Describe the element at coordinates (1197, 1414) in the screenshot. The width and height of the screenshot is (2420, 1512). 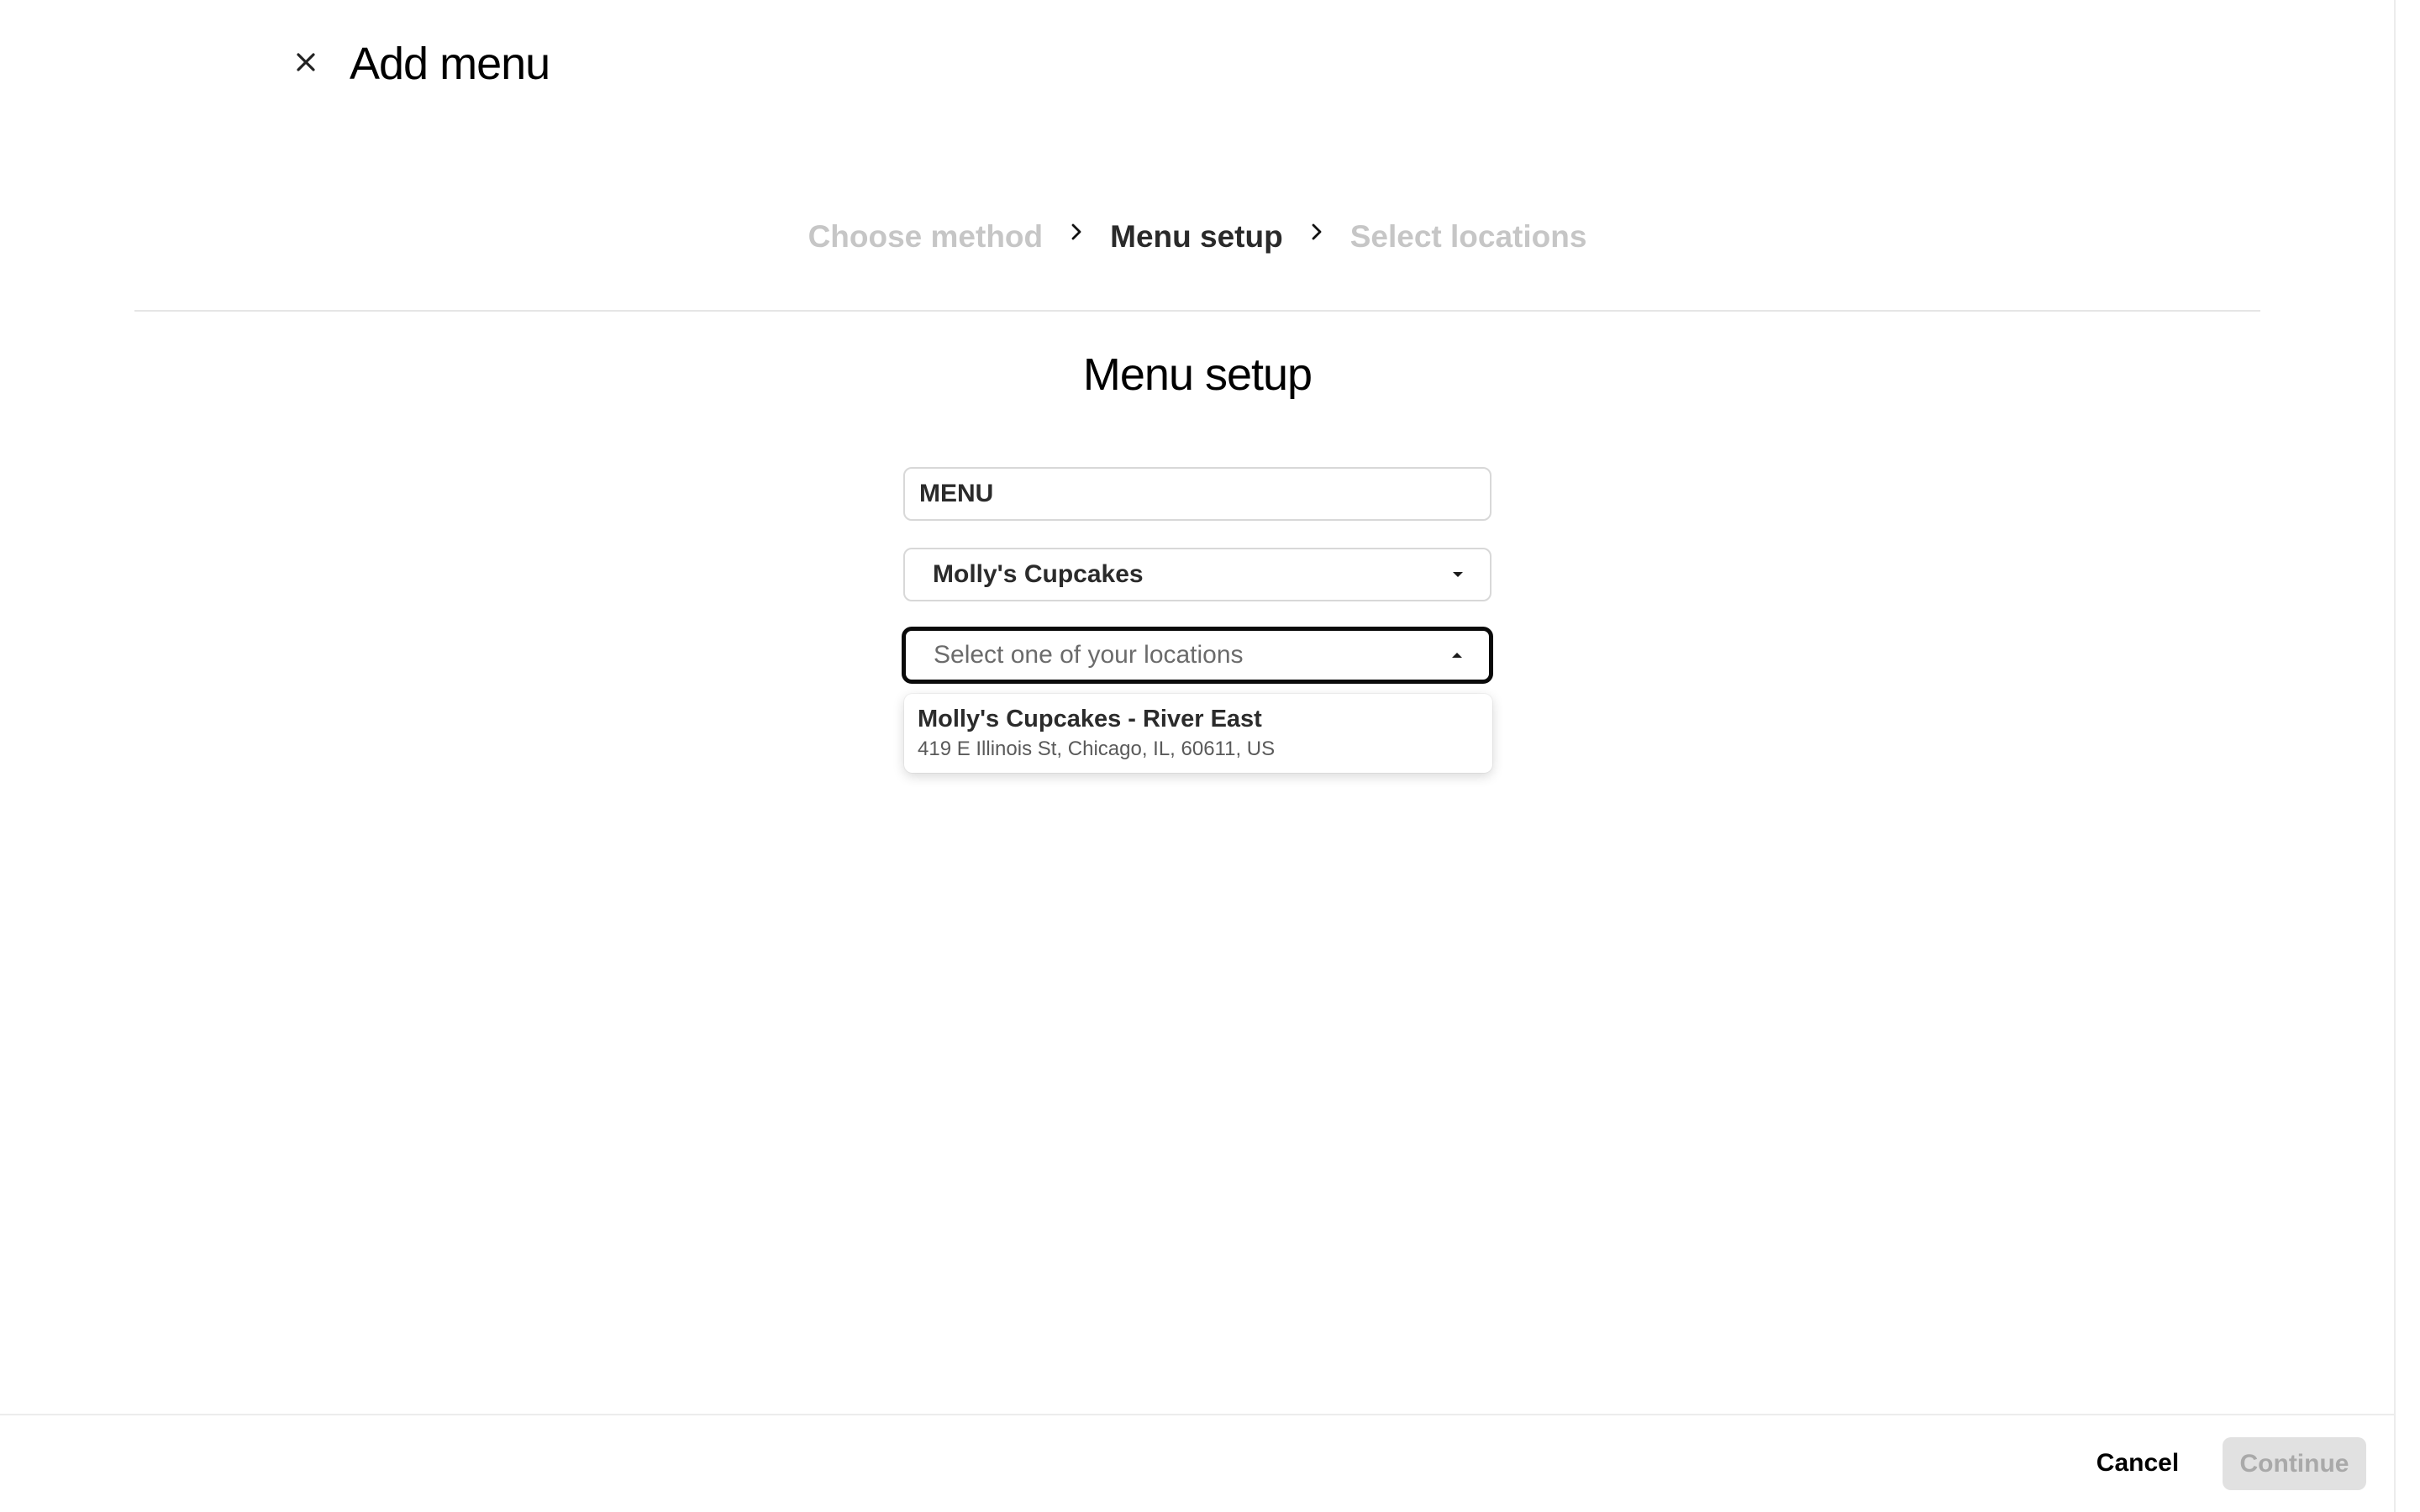
I see `footer-divider` at that location.